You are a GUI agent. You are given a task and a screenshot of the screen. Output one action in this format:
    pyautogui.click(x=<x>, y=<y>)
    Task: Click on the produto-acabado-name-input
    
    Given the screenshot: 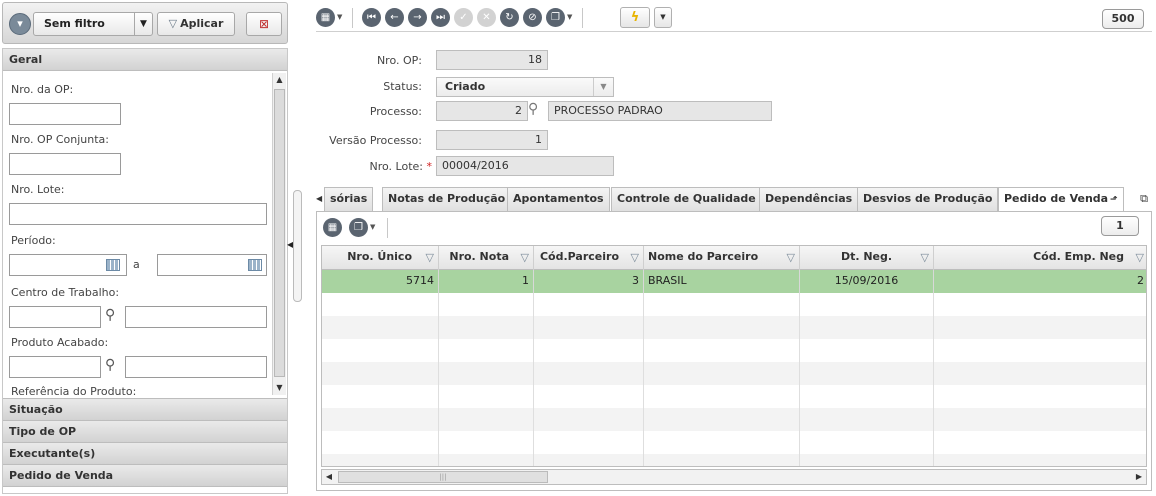 What is the action you would take?
    pyautogui.click(x=196, y=367)
    